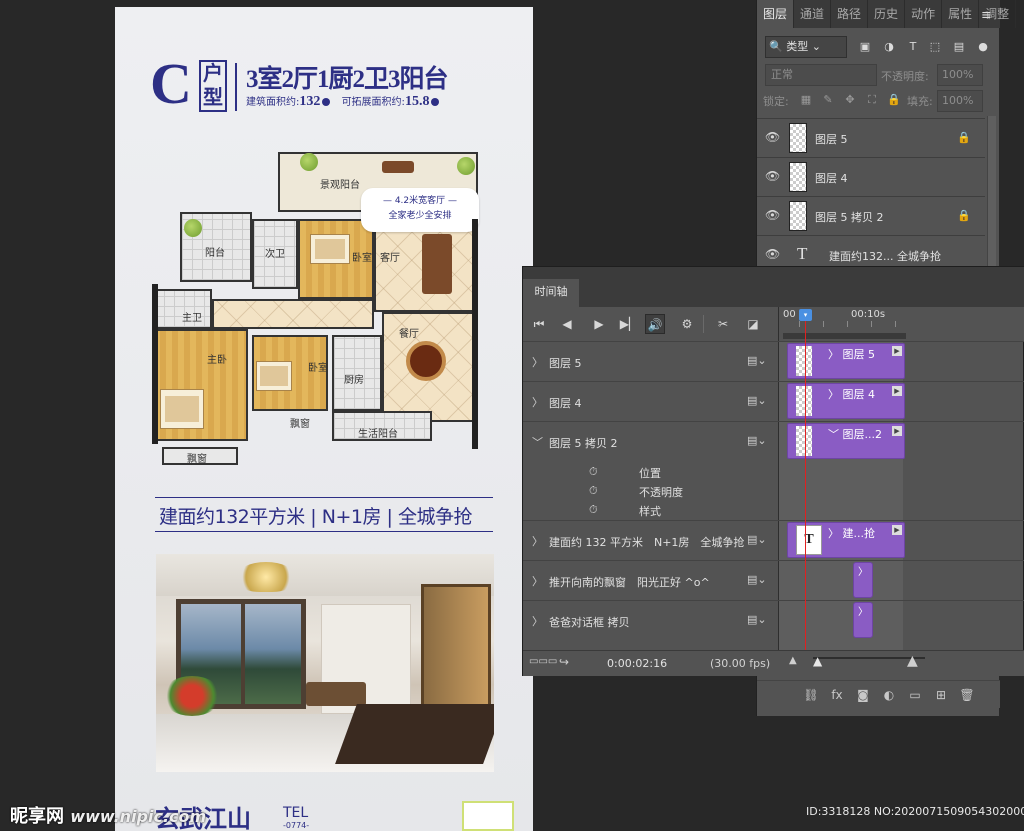 This screenshot has height=831, width=1024. Describe the element at coordinates (599, 324) in the screenshot. I see `play-icon: ▶` at that location.